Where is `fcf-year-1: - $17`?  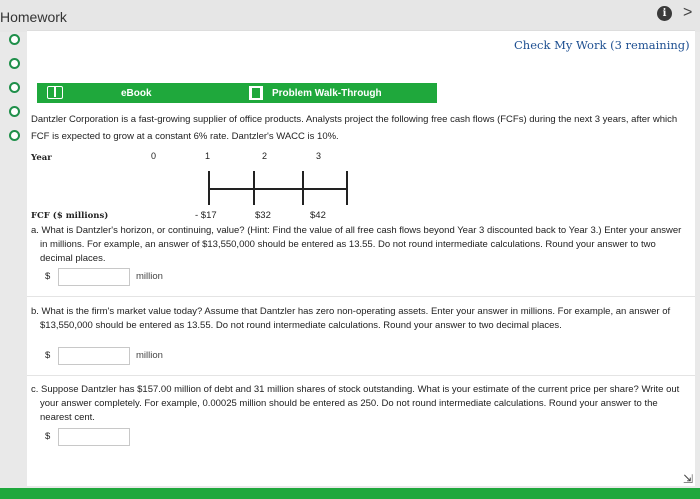 fcf-year-1: - $17 is located at coordinates (206, 215).